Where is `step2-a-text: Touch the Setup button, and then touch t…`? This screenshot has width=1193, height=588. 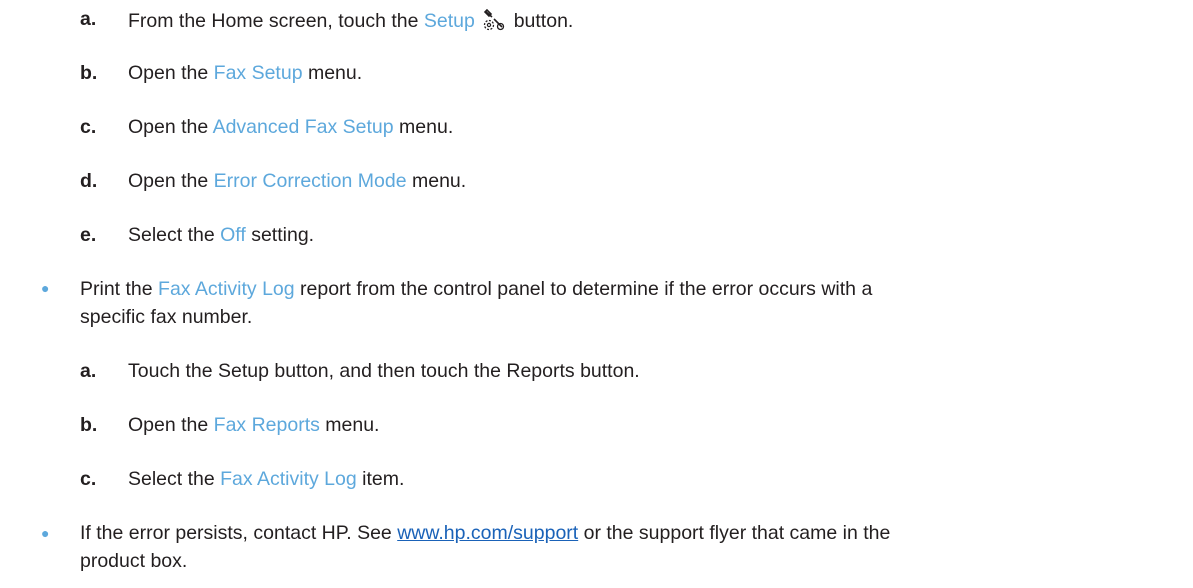 step2-a-text: Touch the Setup button, and then touch t… is located at coordinates (384, 371).